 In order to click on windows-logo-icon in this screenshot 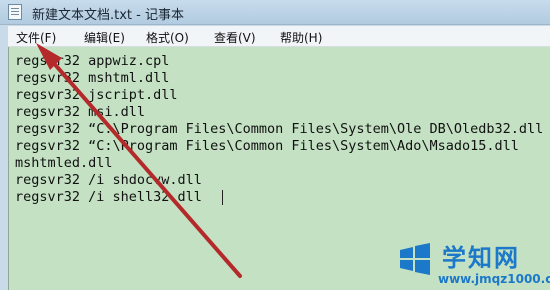, I will do `click(415, 259)`.